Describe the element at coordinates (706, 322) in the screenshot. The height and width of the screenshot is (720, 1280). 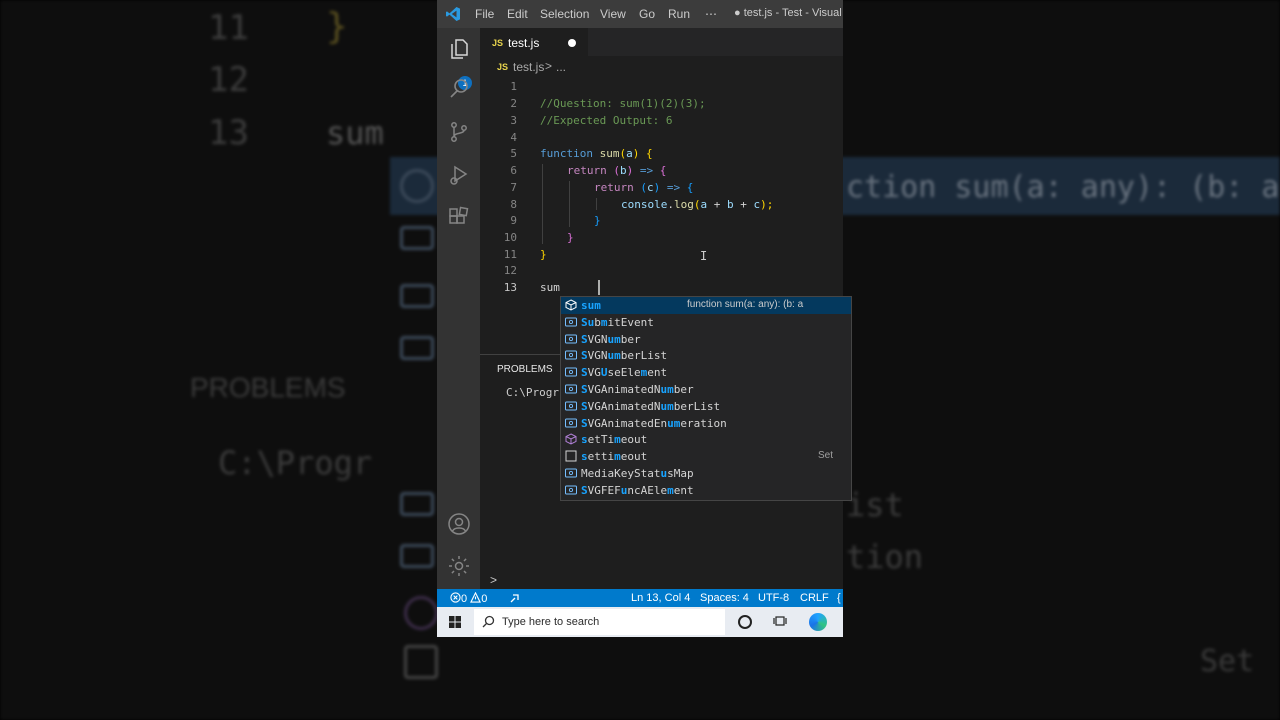
I see `suggest-item: SubmitEvent` at that location.